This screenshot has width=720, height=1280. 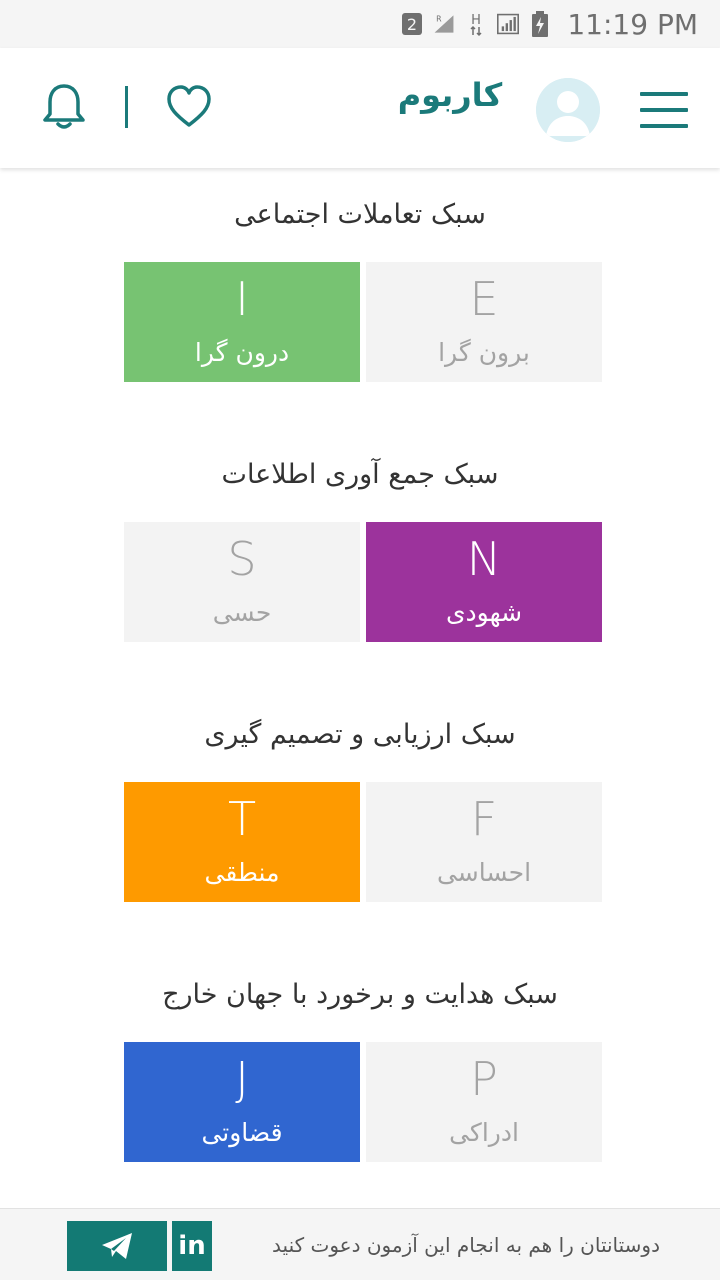 What do you see at coordinates (242, 819) in the screenshot?
I see `option-letter: T` at bounding box center [242, 819].